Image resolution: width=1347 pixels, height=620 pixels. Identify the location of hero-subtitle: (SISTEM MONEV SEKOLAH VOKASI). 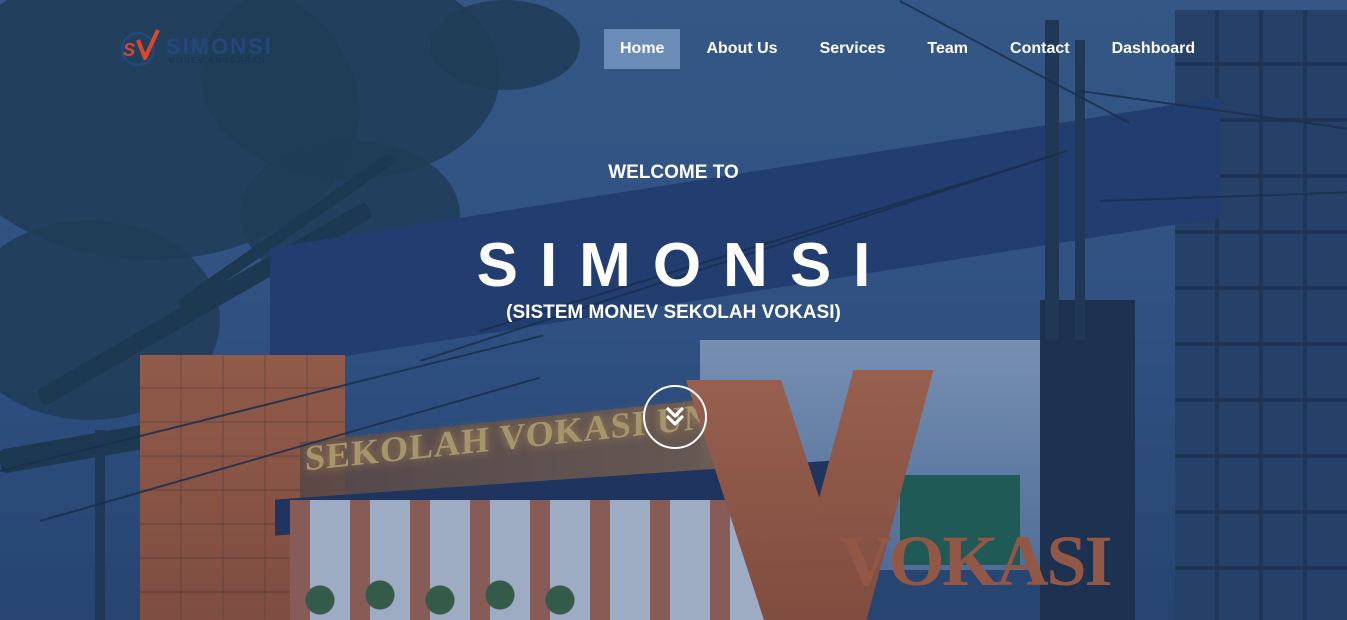
(673, 312).